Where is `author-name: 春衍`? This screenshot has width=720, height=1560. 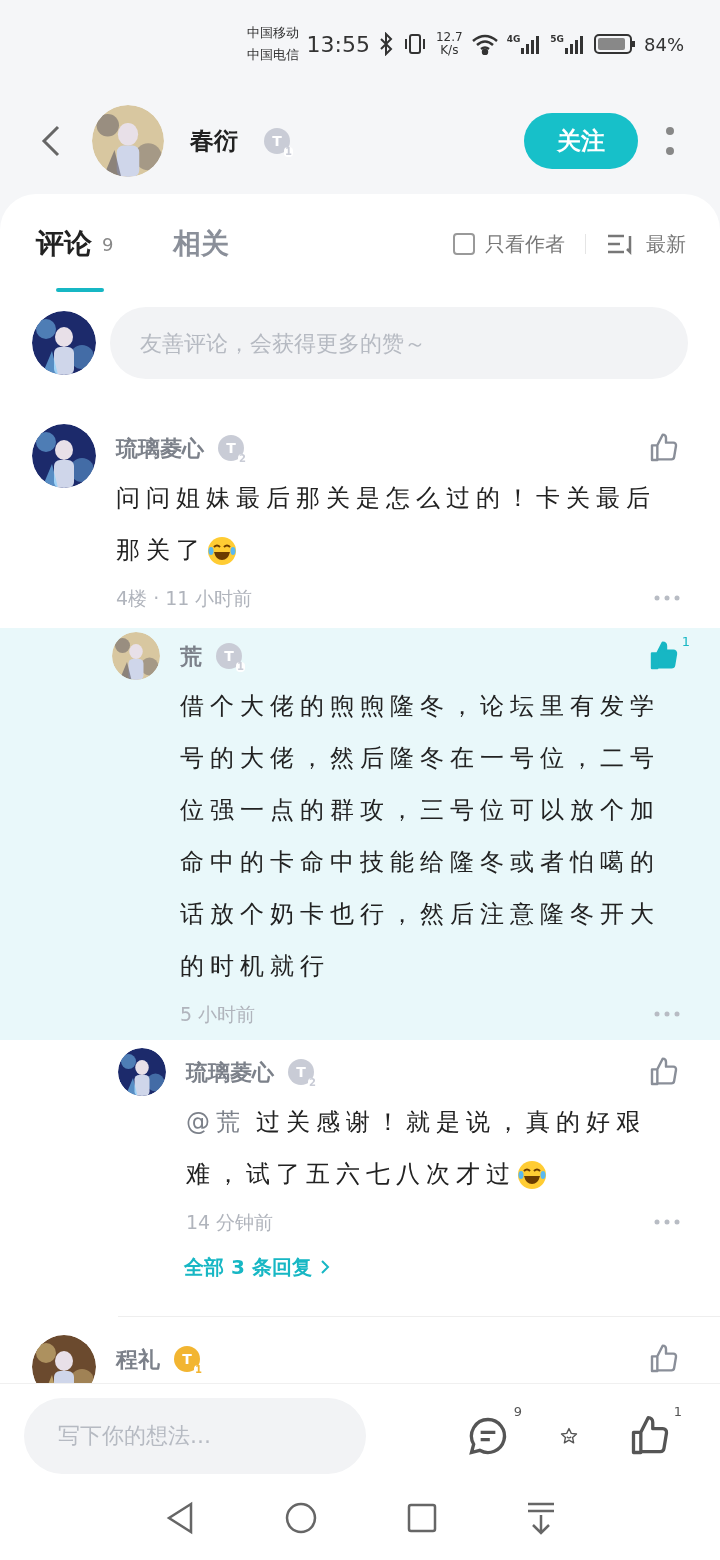
author-name: 春衍 is located at coordinates (214, 141).